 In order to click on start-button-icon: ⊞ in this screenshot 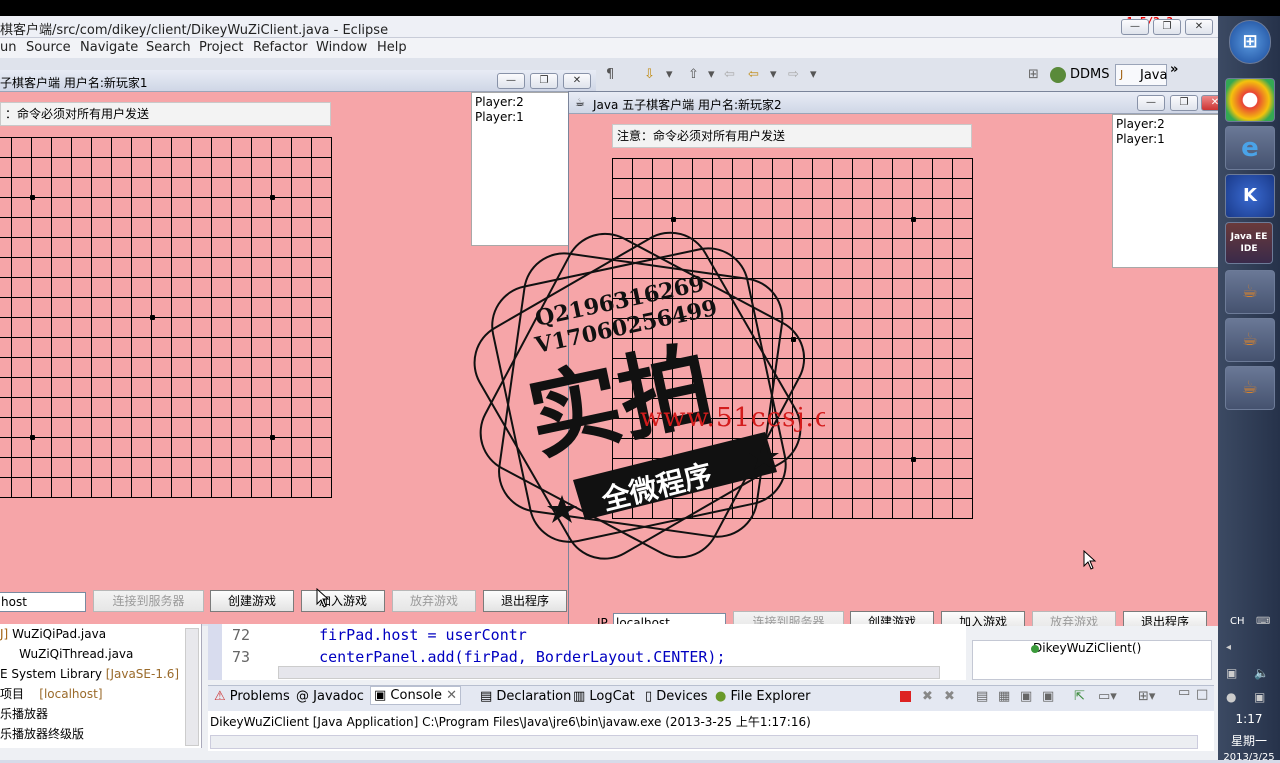, I will do `click(1250, 42)`.